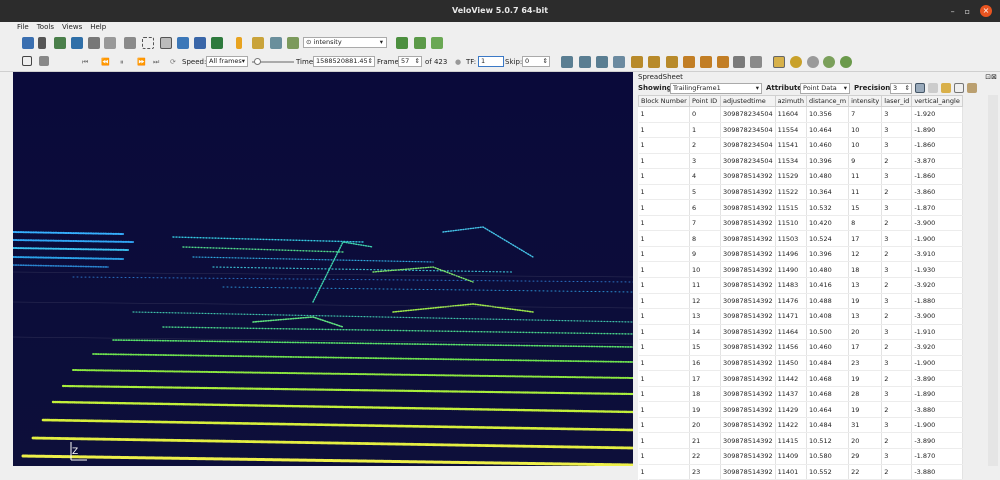 The width and height of the screenshot is (1000, 480). I want to click on table-cell: -1.890, so click(937, 130).